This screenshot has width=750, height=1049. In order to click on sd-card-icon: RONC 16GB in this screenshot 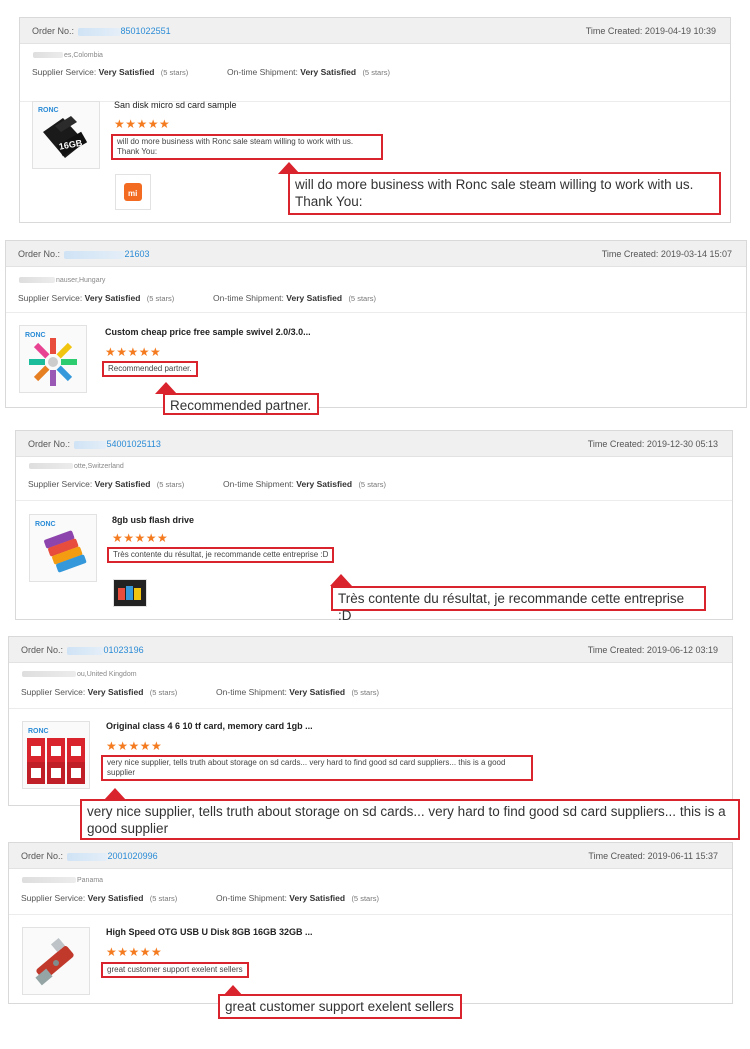, I will do `click(63, 132)`.